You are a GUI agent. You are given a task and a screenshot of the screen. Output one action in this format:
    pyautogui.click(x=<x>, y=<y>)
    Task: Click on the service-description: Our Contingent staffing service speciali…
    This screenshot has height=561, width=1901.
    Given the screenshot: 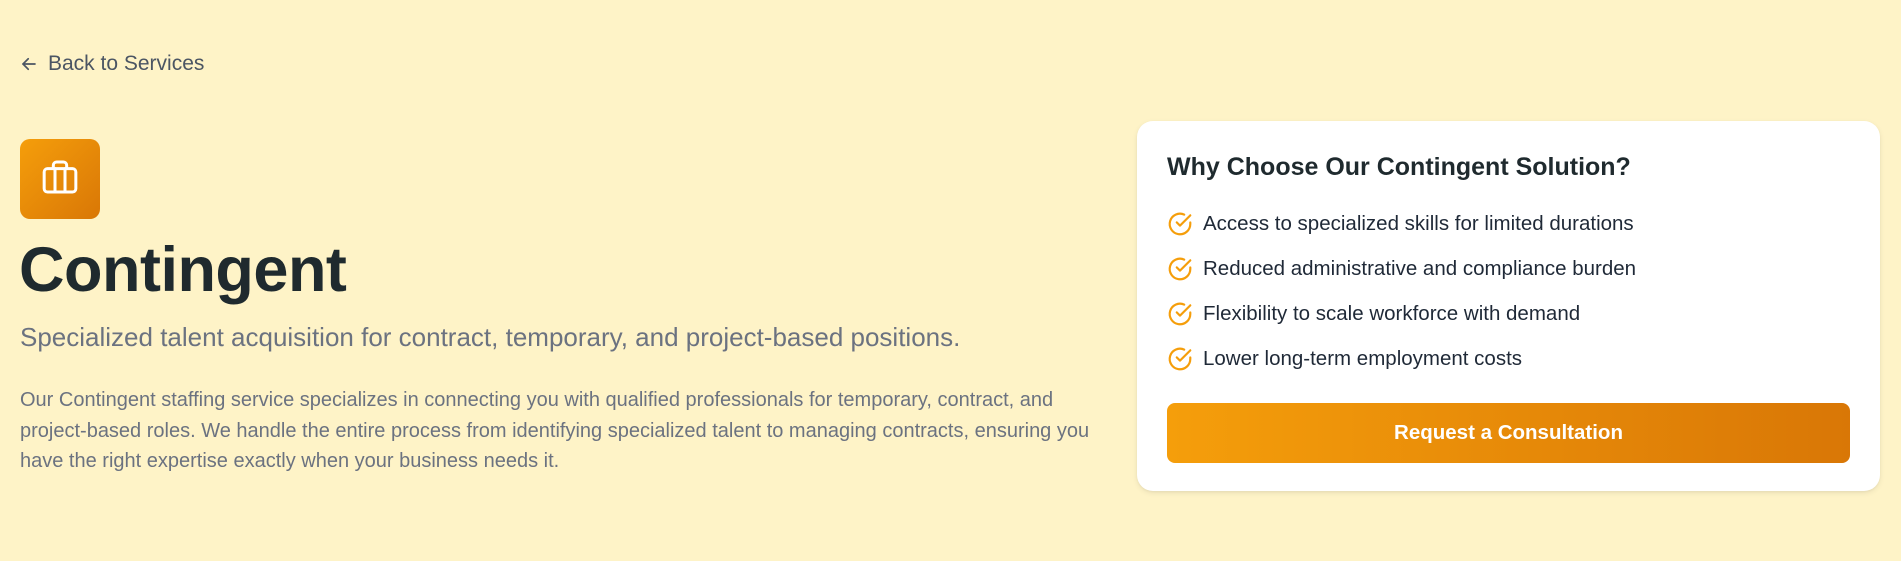 What is the action you would take?
    pyautogui.click(x=555, y=430)
    